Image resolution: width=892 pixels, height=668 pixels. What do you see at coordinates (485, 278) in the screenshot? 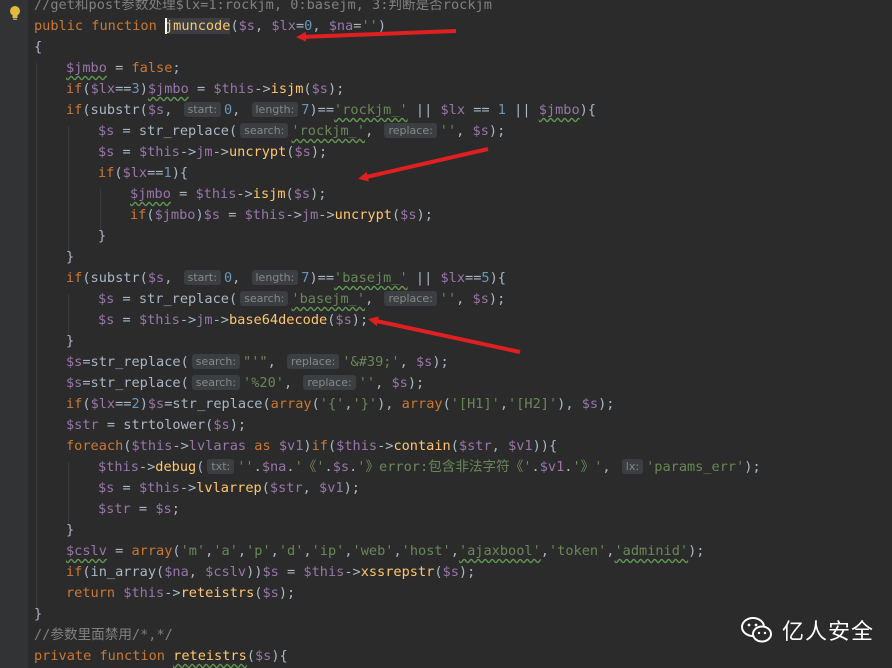
I see `code-token: 5` at bounding box center [485, 278].